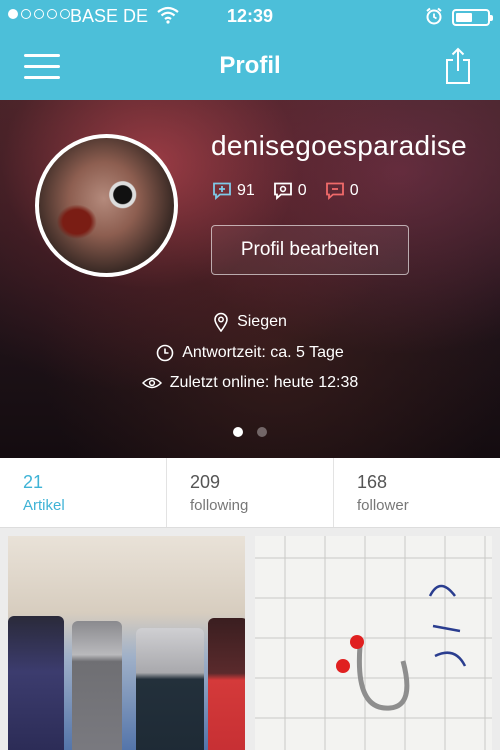  What do you see at coordinates (106, 205) in the screenshot?
I see `avatar` at bounding box center [106, 205].